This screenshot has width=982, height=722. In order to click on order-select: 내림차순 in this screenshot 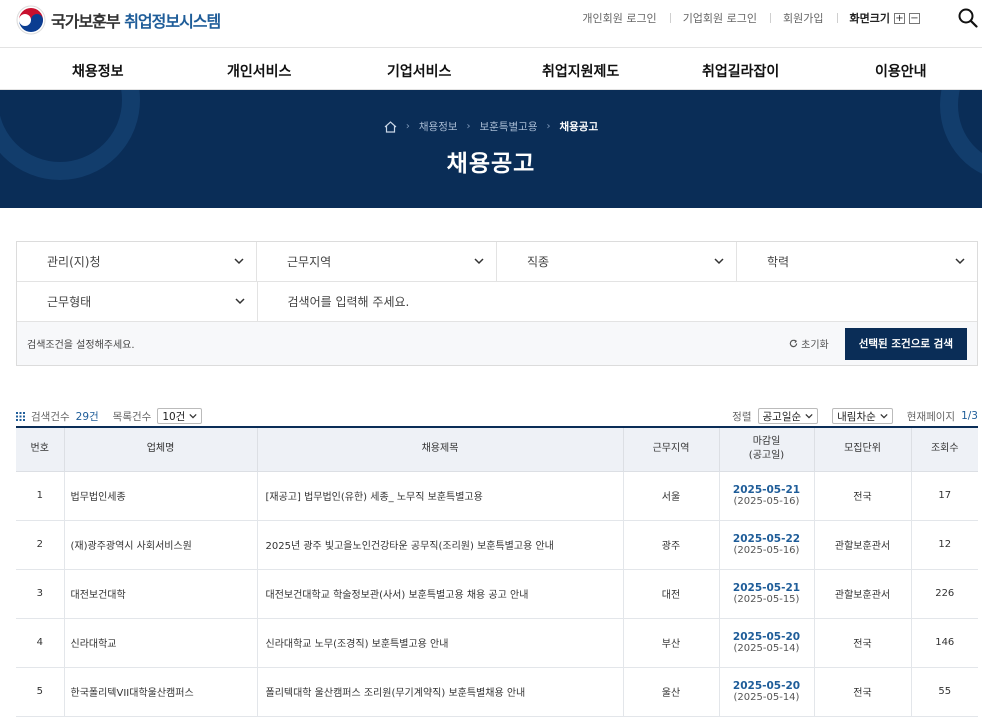, I will do `click(862, 416)`.